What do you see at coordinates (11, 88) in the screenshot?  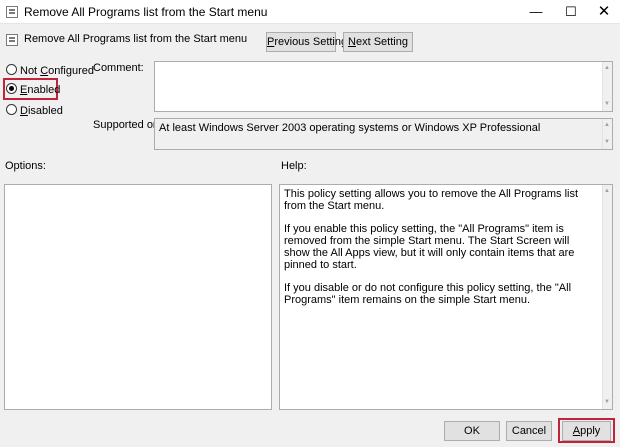 I see `radio-enabled-indicator` at bounding box center [11, 88].